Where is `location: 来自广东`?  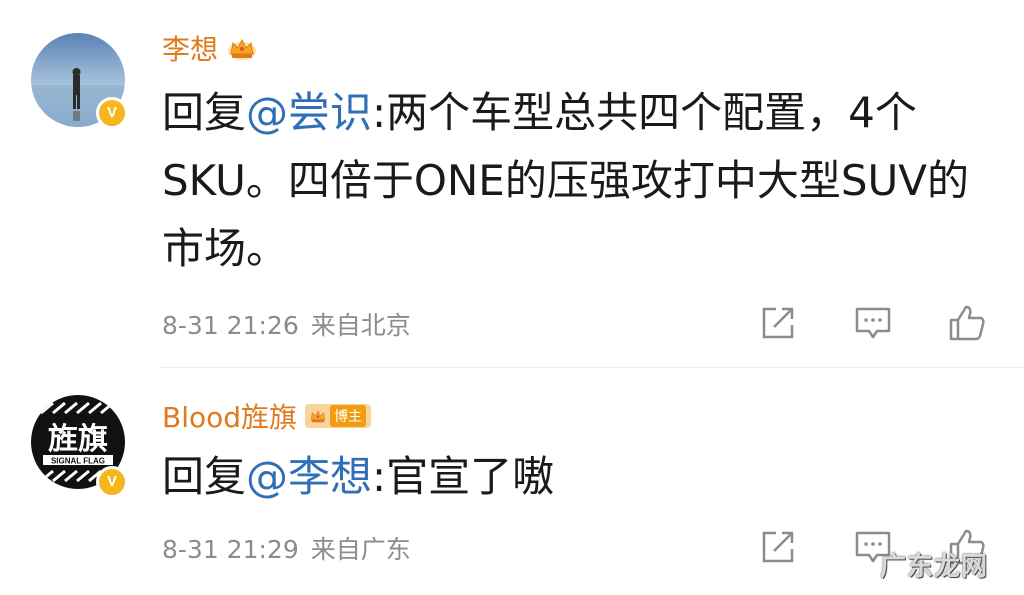 location: 来自广东 is located at coordinates (360, 549).